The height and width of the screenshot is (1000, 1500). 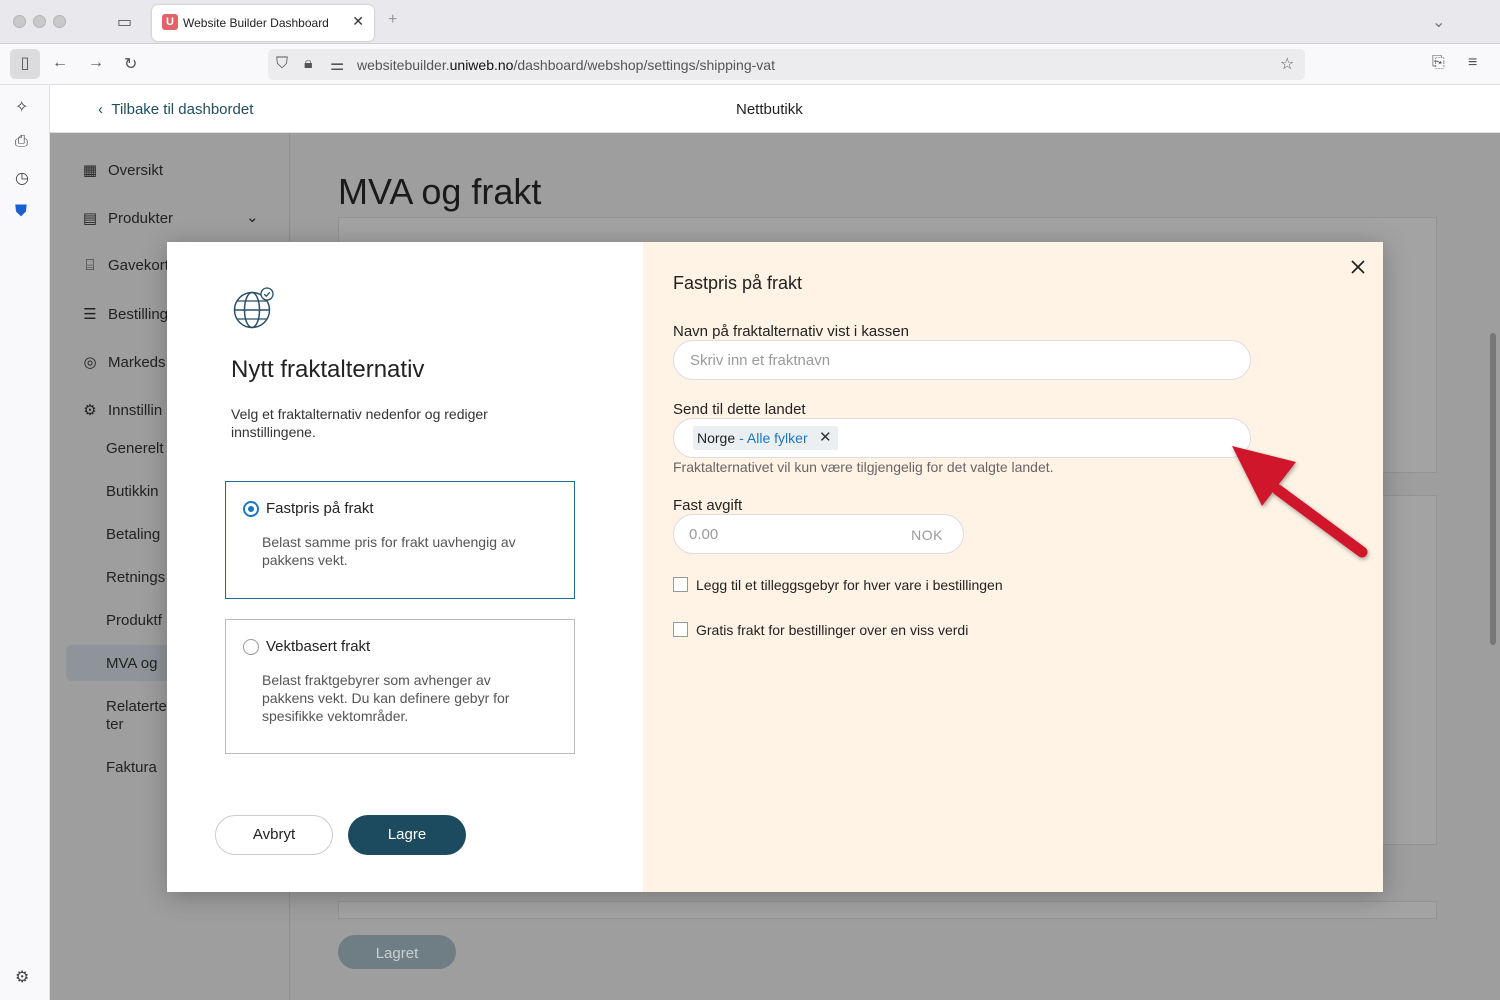 I want to click on name-field-label: Navn på fraktalternativ vist i kassen, so click(x=791, y=331).